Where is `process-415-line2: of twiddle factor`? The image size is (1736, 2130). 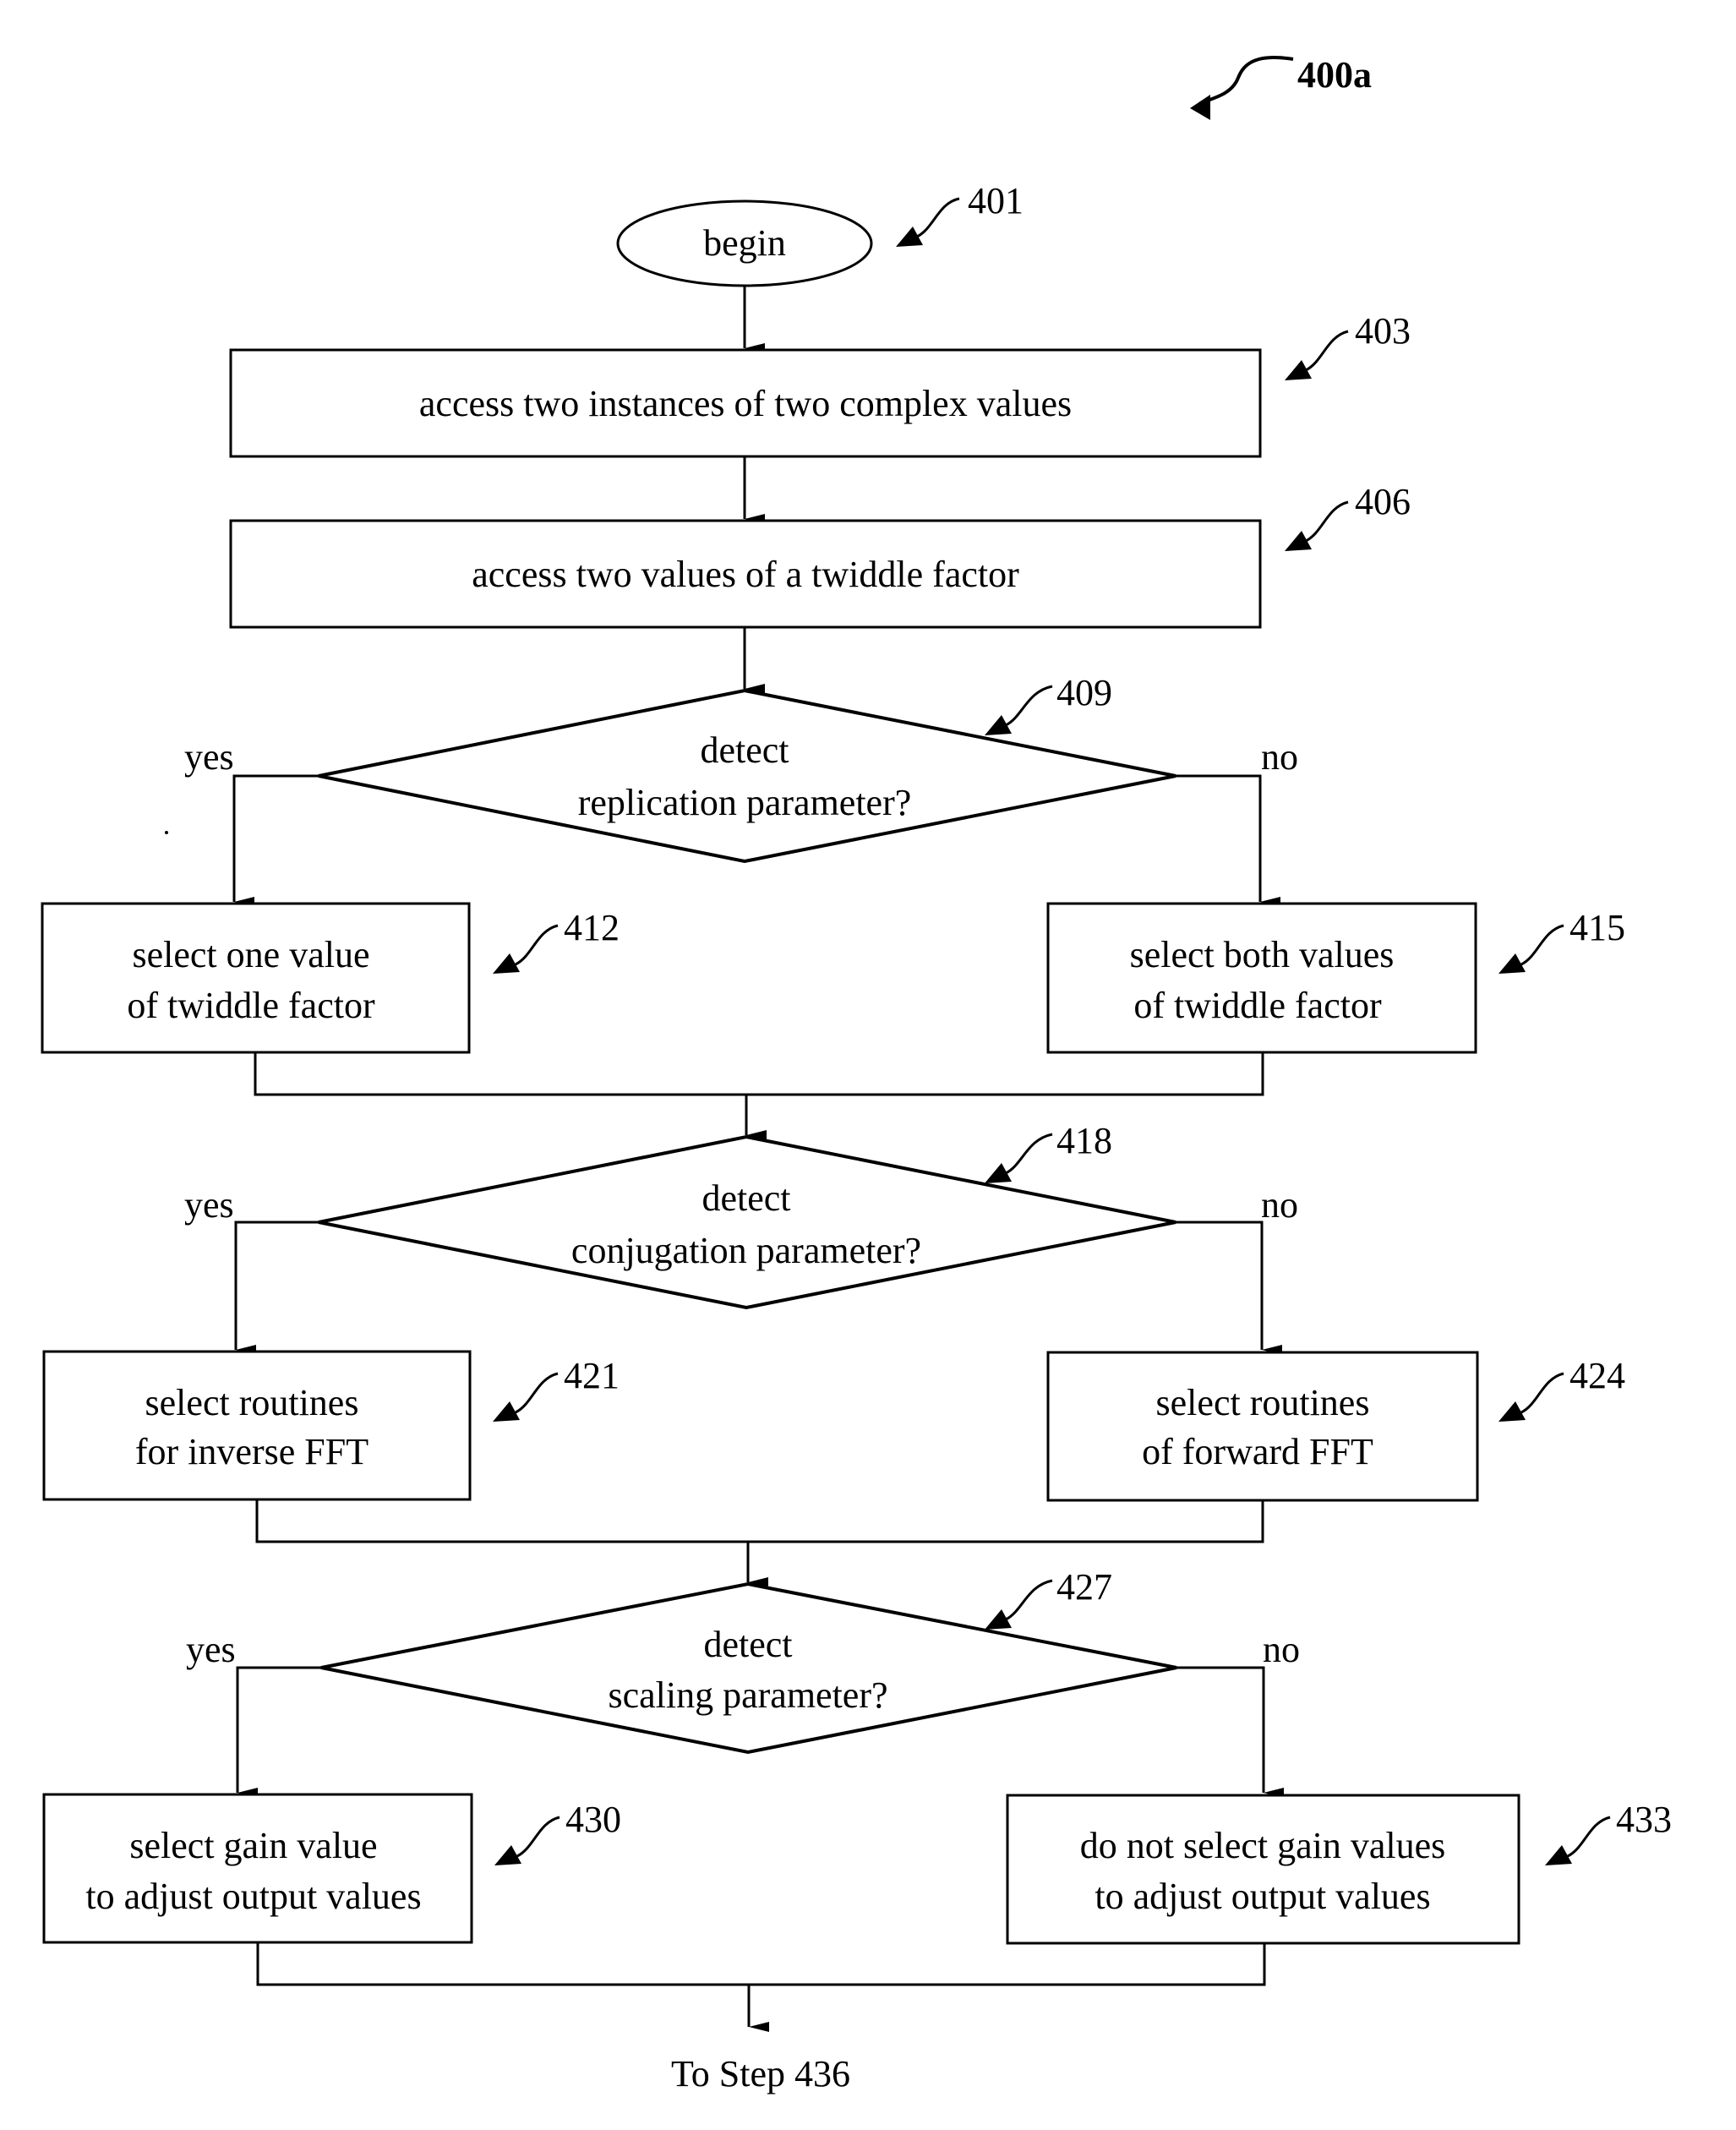 process-415-line2: of twiddle factor is located at coordinates (1257, 1005).